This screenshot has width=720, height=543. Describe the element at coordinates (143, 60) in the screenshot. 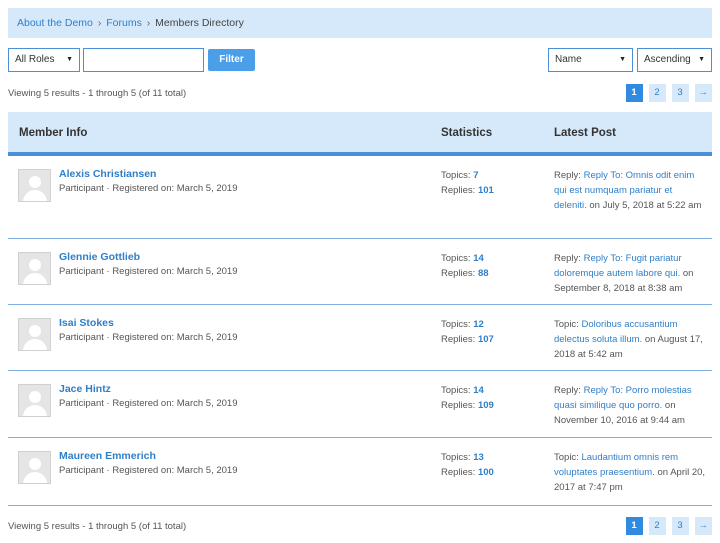

I see `search-input` at that location.